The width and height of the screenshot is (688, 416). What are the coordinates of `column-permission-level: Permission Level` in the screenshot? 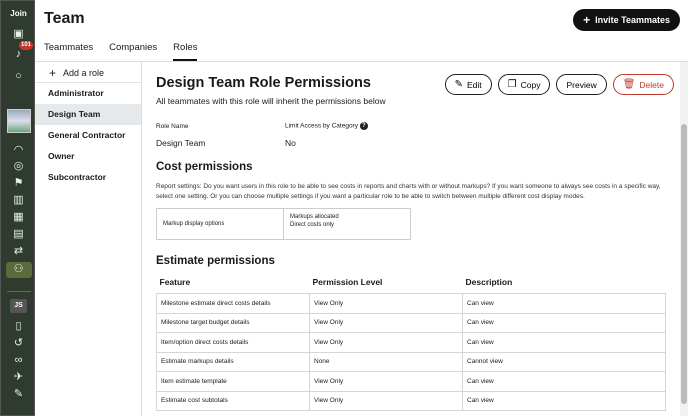 It's located at (347, 282).